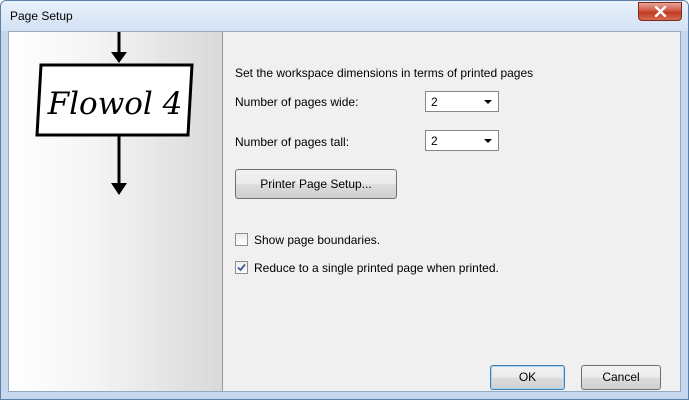 The width and height of the screenshot is (689, 400). I want to click on show-boundaries-checkbox, so click(241, 239).